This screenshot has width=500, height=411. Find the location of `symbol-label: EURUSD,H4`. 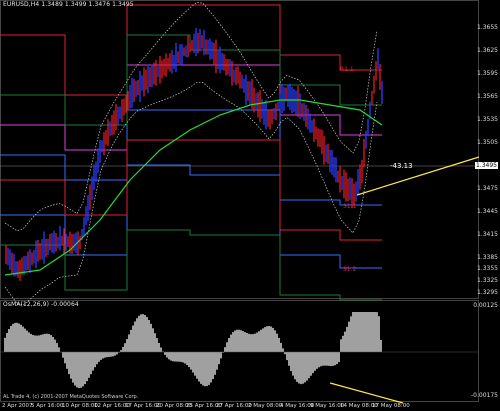

symbol-label: EURUSD,H4 is located at coordinates (21, 4).